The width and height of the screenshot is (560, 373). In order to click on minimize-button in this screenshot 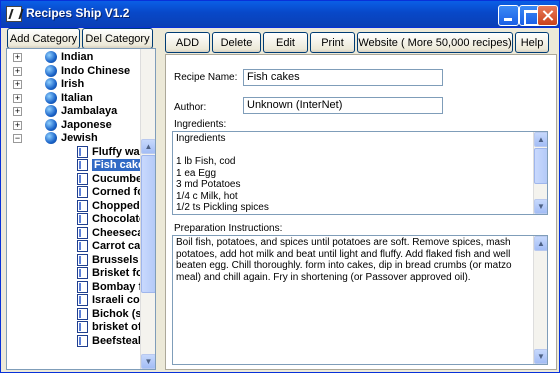, I will do `click(508, 15)`.